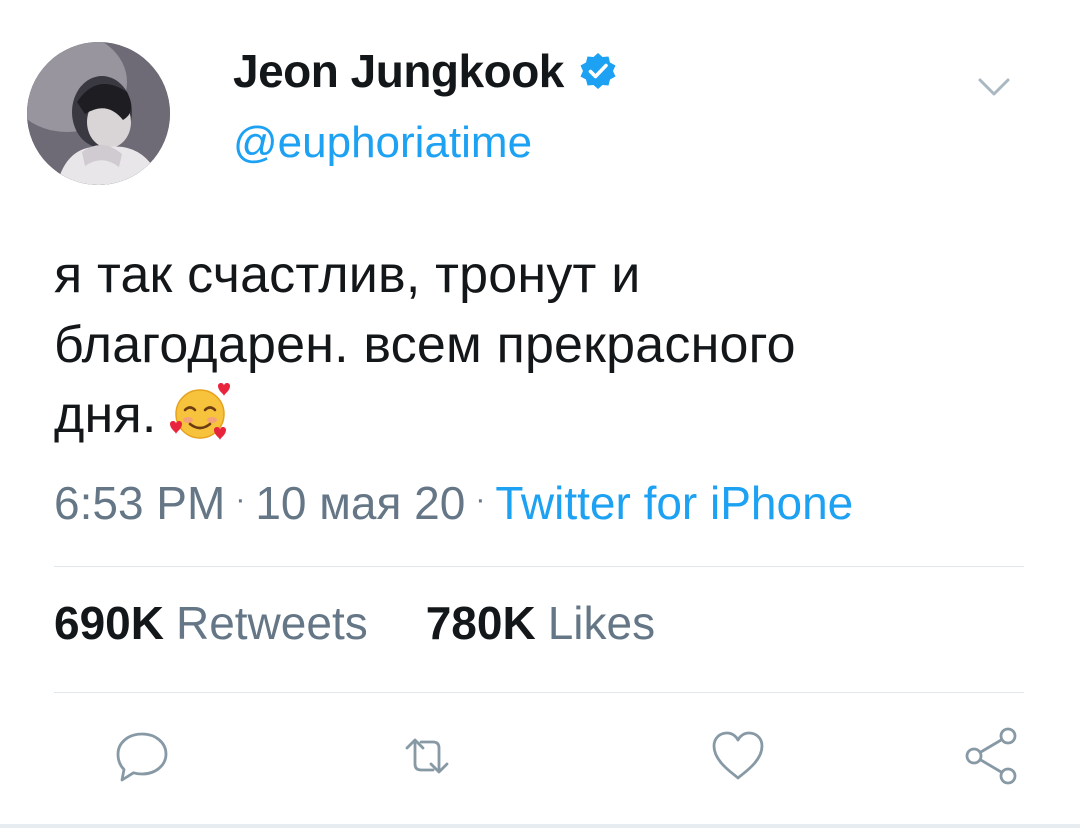 The height and width of the screenshot is (828, 1080). I want to click on like-icon, so click(738, 756).